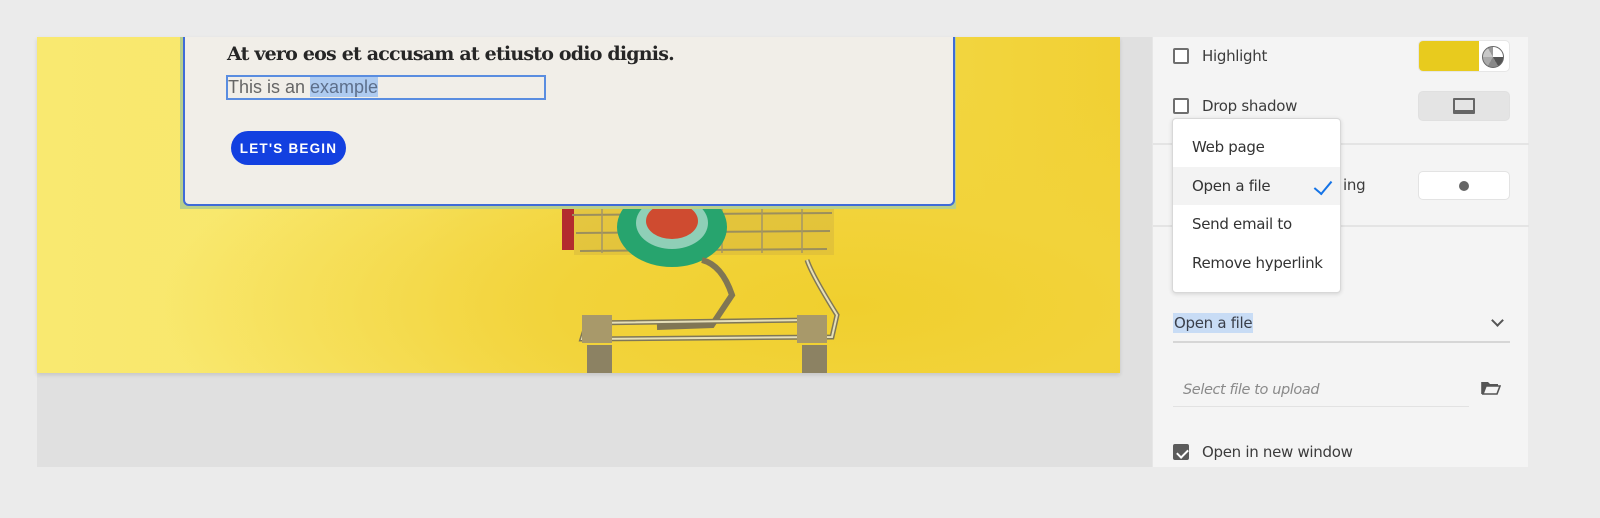 The width and height of the screenshot is (1600, 518). I want to click on input-text: This is an, so click(269, 87).